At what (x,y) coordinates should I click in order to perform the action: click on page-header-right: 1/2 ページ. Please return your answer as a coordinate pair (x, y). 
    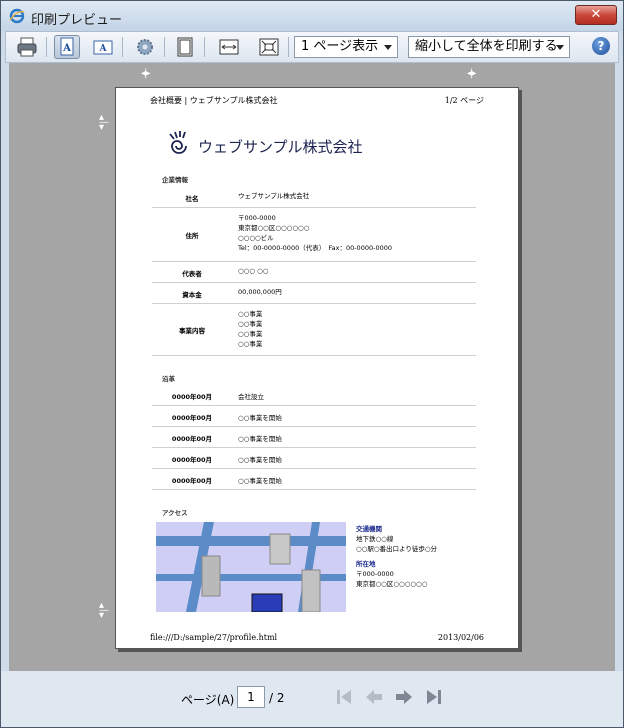
    Looking at the image, I should click on (464, 100).